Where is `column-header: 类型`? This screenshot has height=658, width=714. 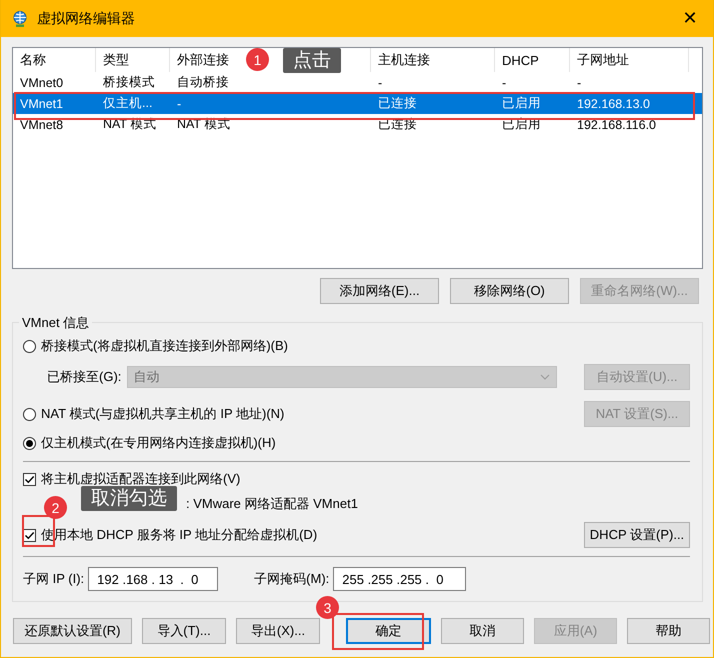
column-header: 类型 is located at coordinates (133, 60).